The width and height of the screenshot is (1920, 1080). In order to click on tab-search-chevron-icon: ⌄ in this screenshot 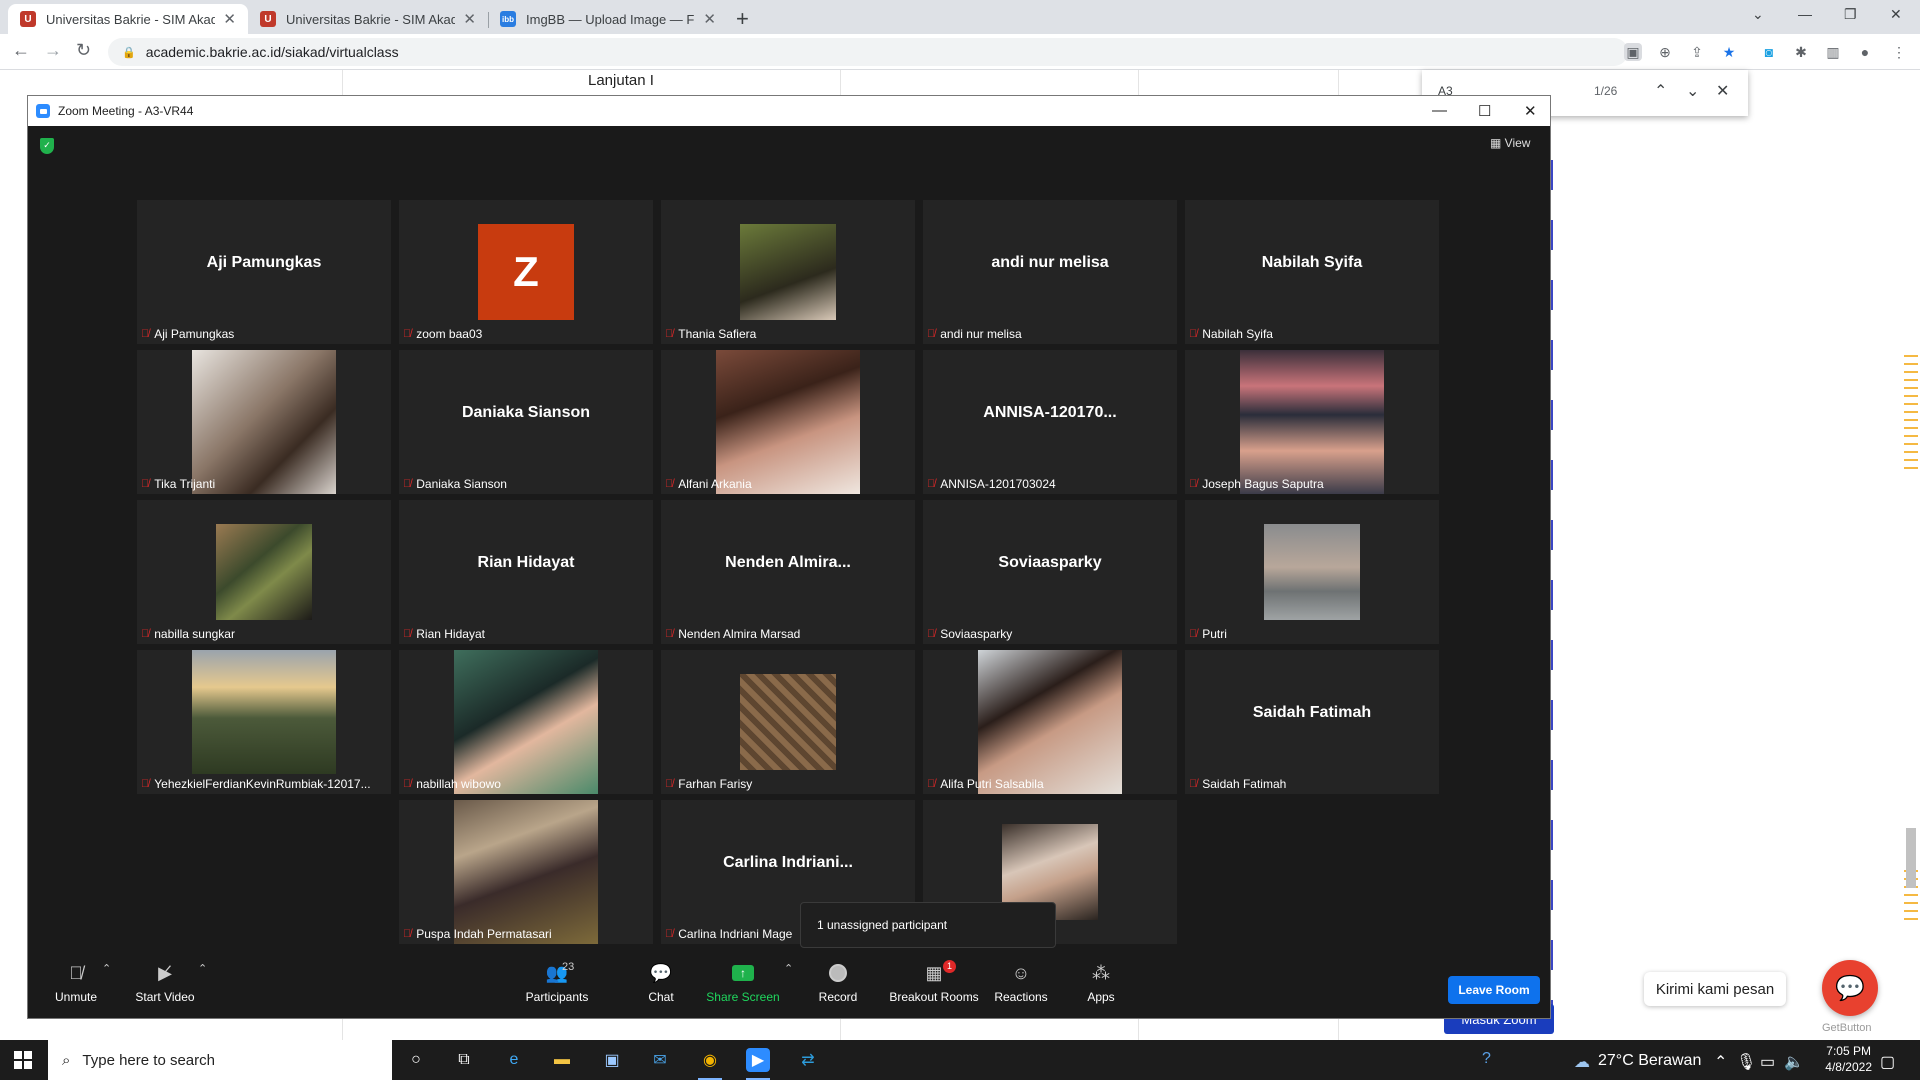, I will do `click(1758, 14)`.